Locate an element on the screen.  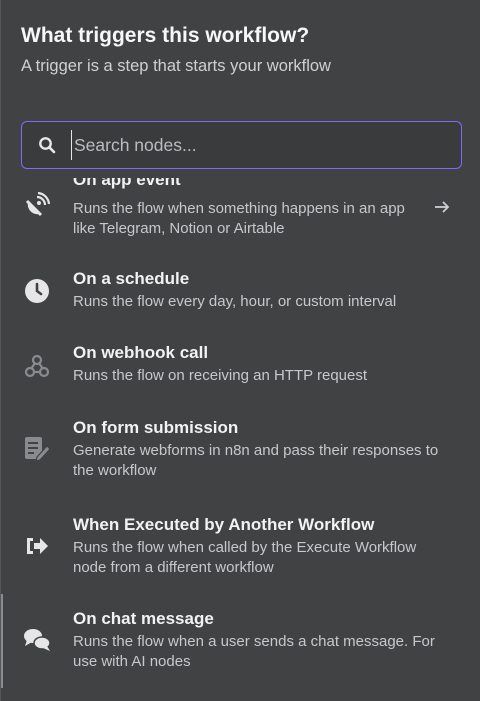
form-pen-icon is located at coordinates (37, 449).